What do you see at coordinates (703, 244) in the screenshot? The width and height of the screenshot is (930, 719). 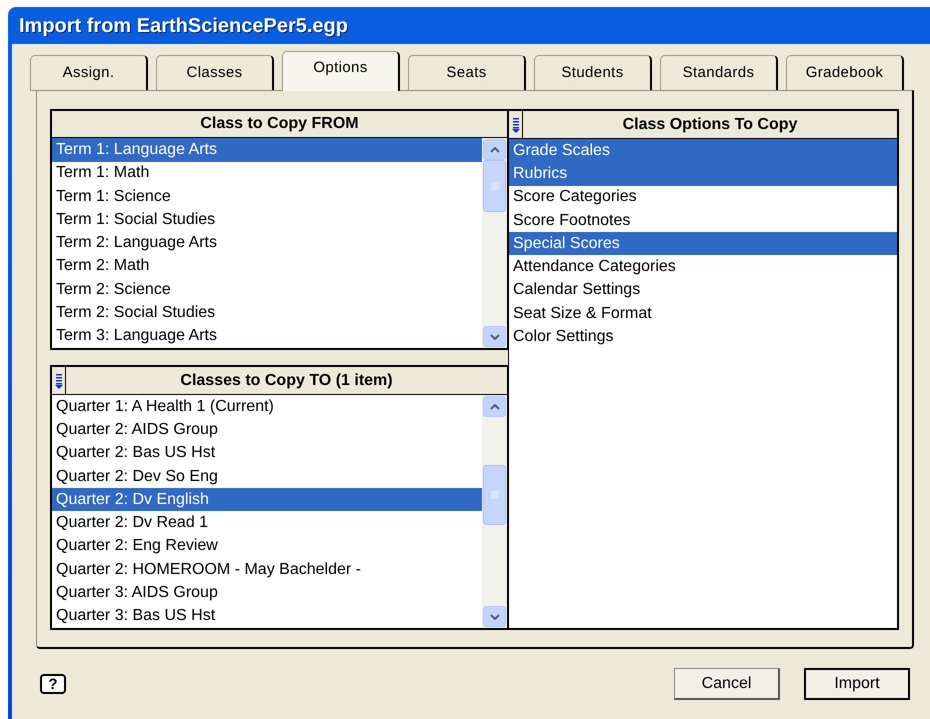 I see `list-item: Special Scores` at bounding box center [703, 244].